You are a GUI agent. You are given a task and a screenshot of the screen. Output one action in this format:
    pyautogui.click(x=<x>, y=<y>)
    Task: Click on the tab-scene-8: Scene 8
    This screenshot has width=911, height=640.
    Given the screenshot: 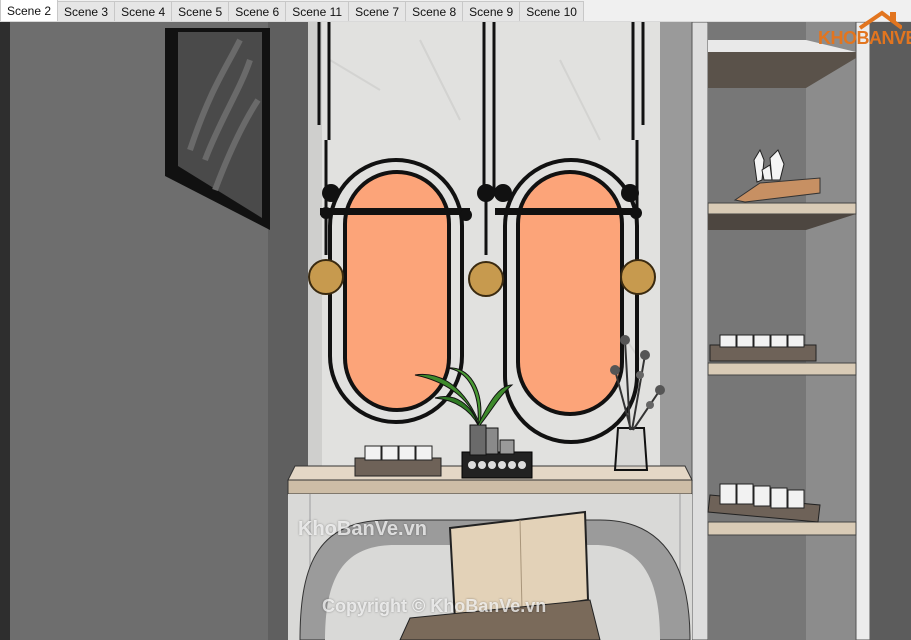 What is the action you would take?
    pyautogui.click(x=434, y=11)
    